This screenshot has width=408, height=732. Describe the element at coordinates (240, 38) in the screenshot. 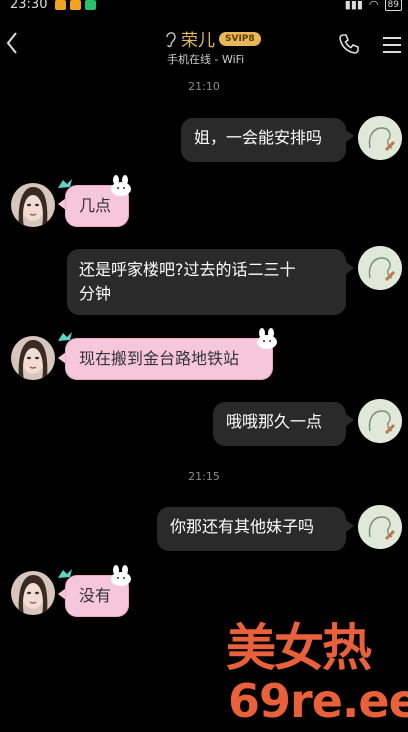

I see `vip-badge: SVIP8` at that location.